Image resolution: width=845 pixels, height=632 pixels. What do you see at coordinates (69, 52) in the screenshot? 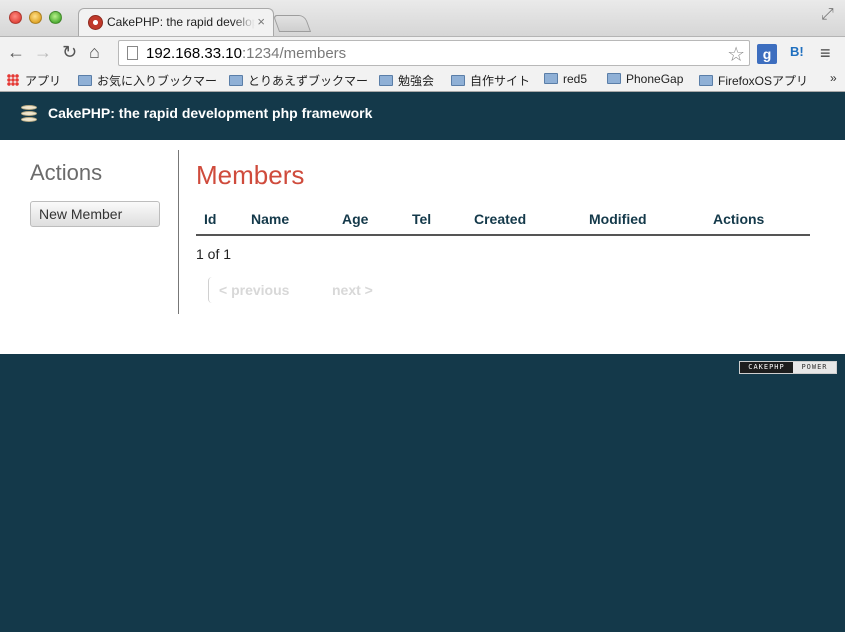
I see `reload-icon: ↻` at bounding box center [69, 52].